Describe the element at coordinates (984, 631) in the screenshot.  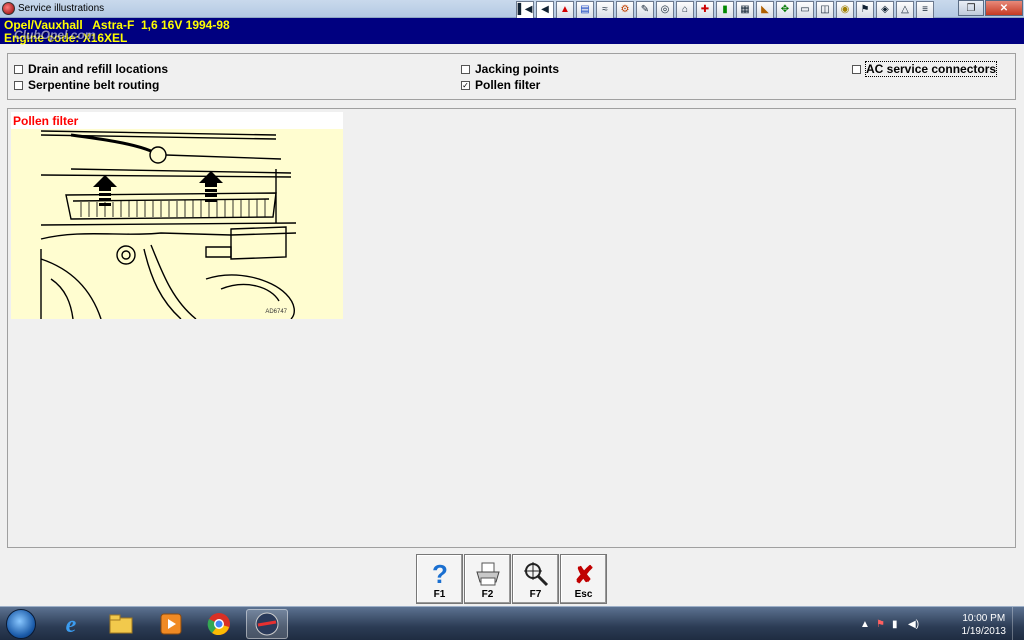
I see `clock-date: 1/19/2013` at that location.